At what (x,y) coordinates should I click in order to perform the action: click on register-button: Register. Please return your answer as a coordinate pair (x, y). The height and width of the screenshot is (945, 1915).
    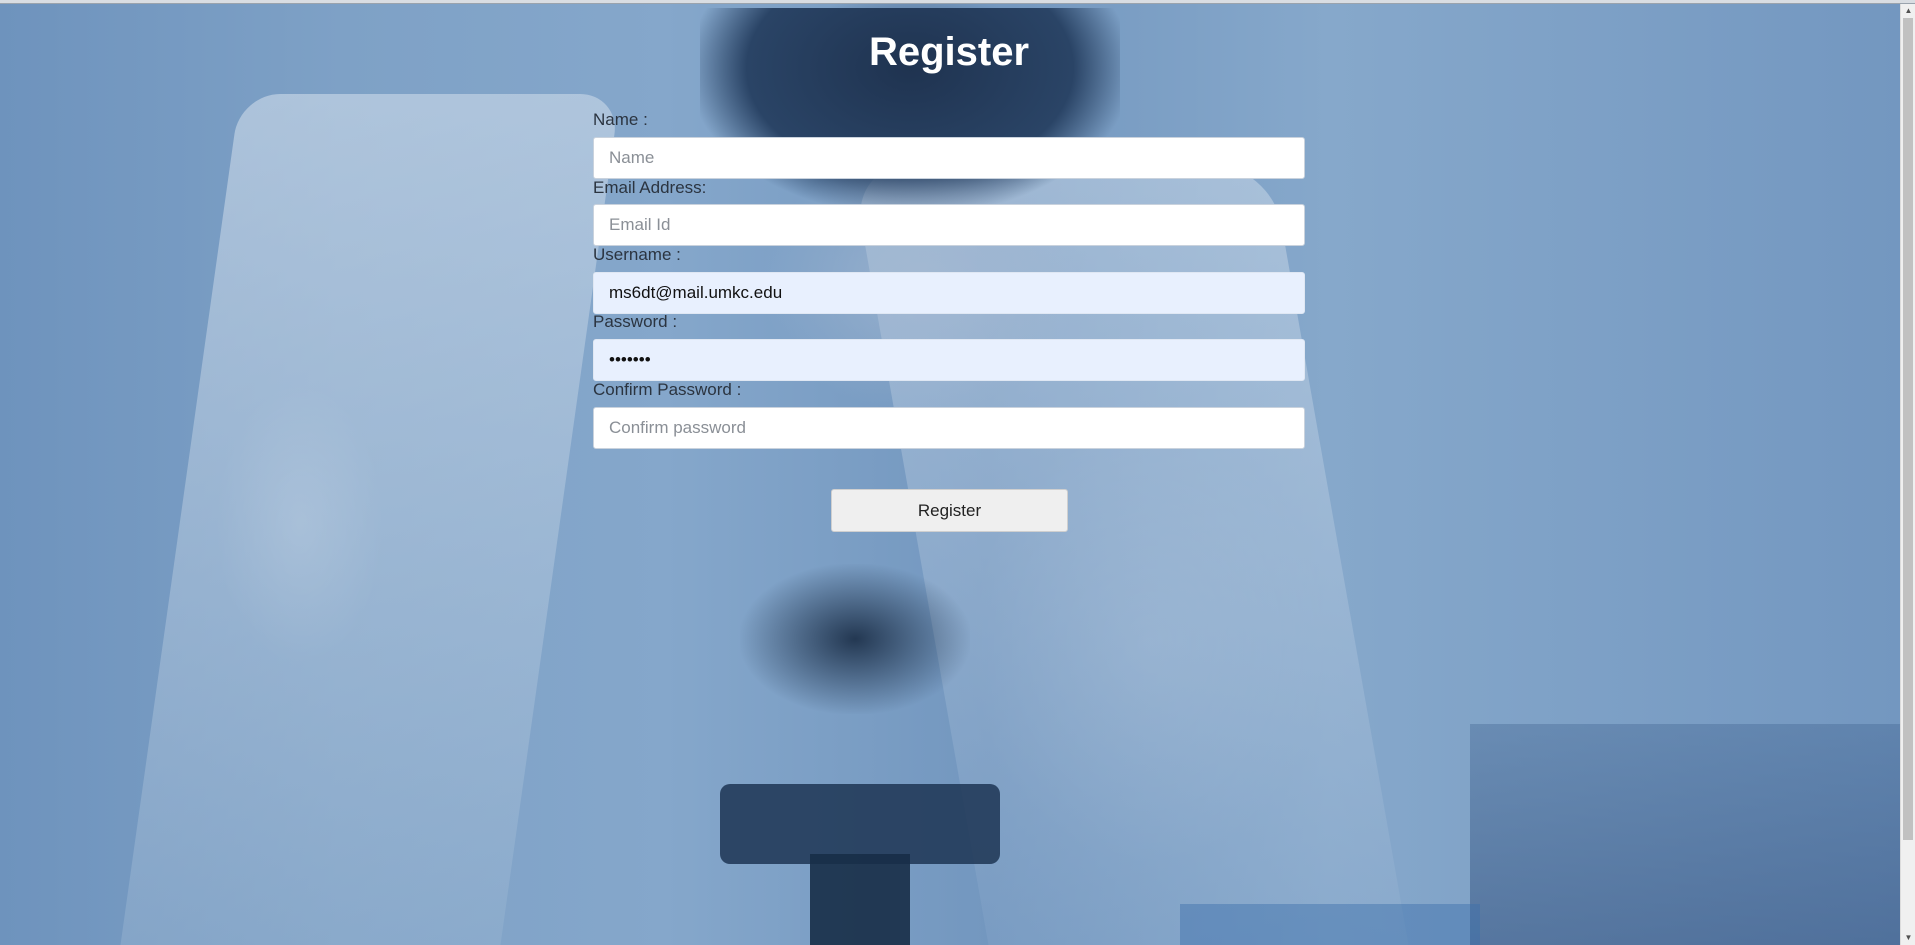
    Looking at the image, I should click on (949, 510).